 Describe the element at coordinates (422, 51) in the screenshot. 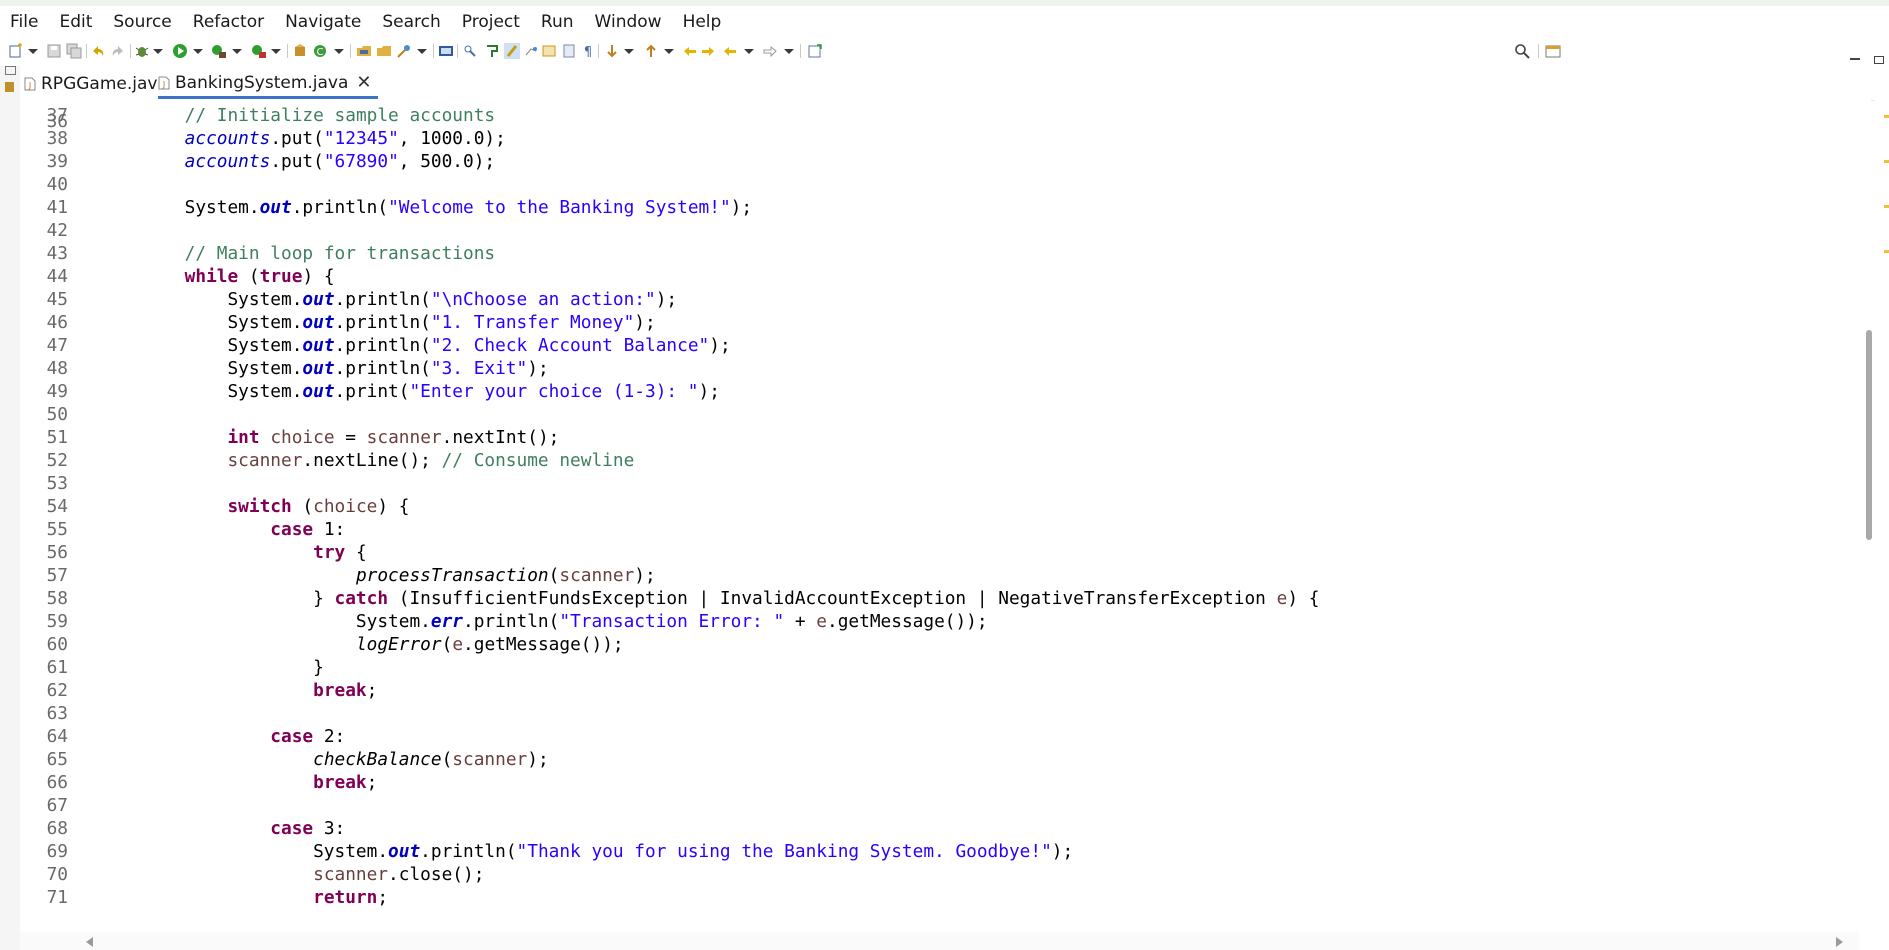

I see `search-dropdown-icon` at that location.